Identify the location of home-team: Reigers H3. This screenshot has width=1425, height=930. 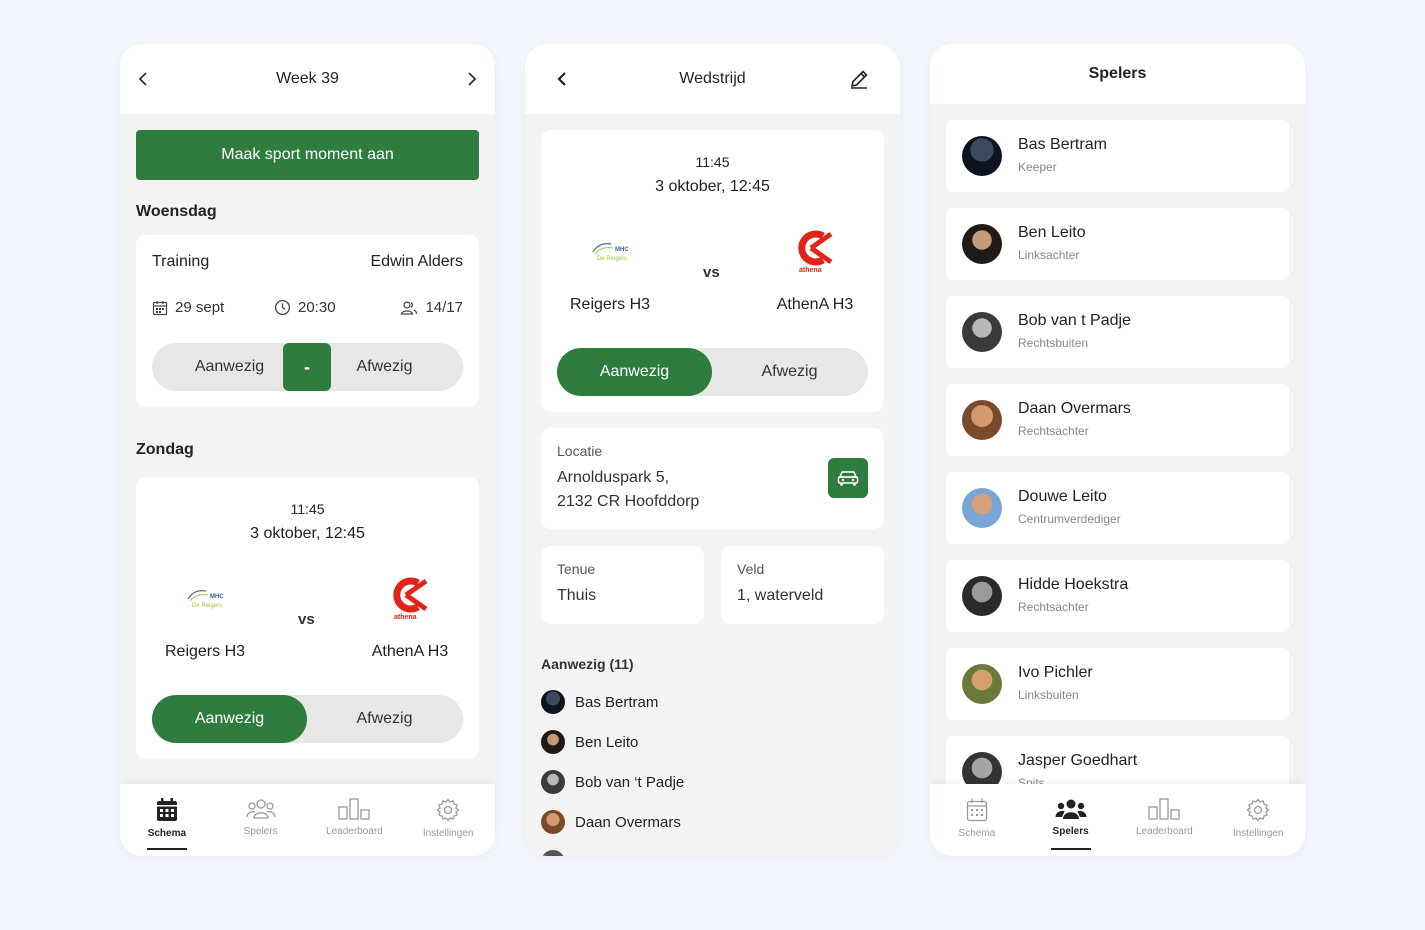
(610, 304).